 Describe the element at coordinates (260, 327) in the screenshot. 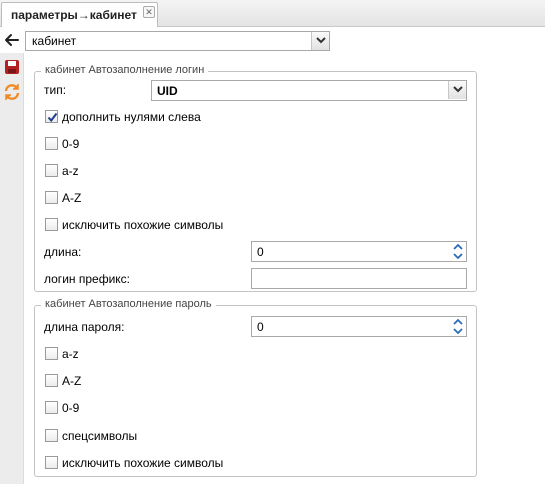

I see `password-length-value: 0` at that location.